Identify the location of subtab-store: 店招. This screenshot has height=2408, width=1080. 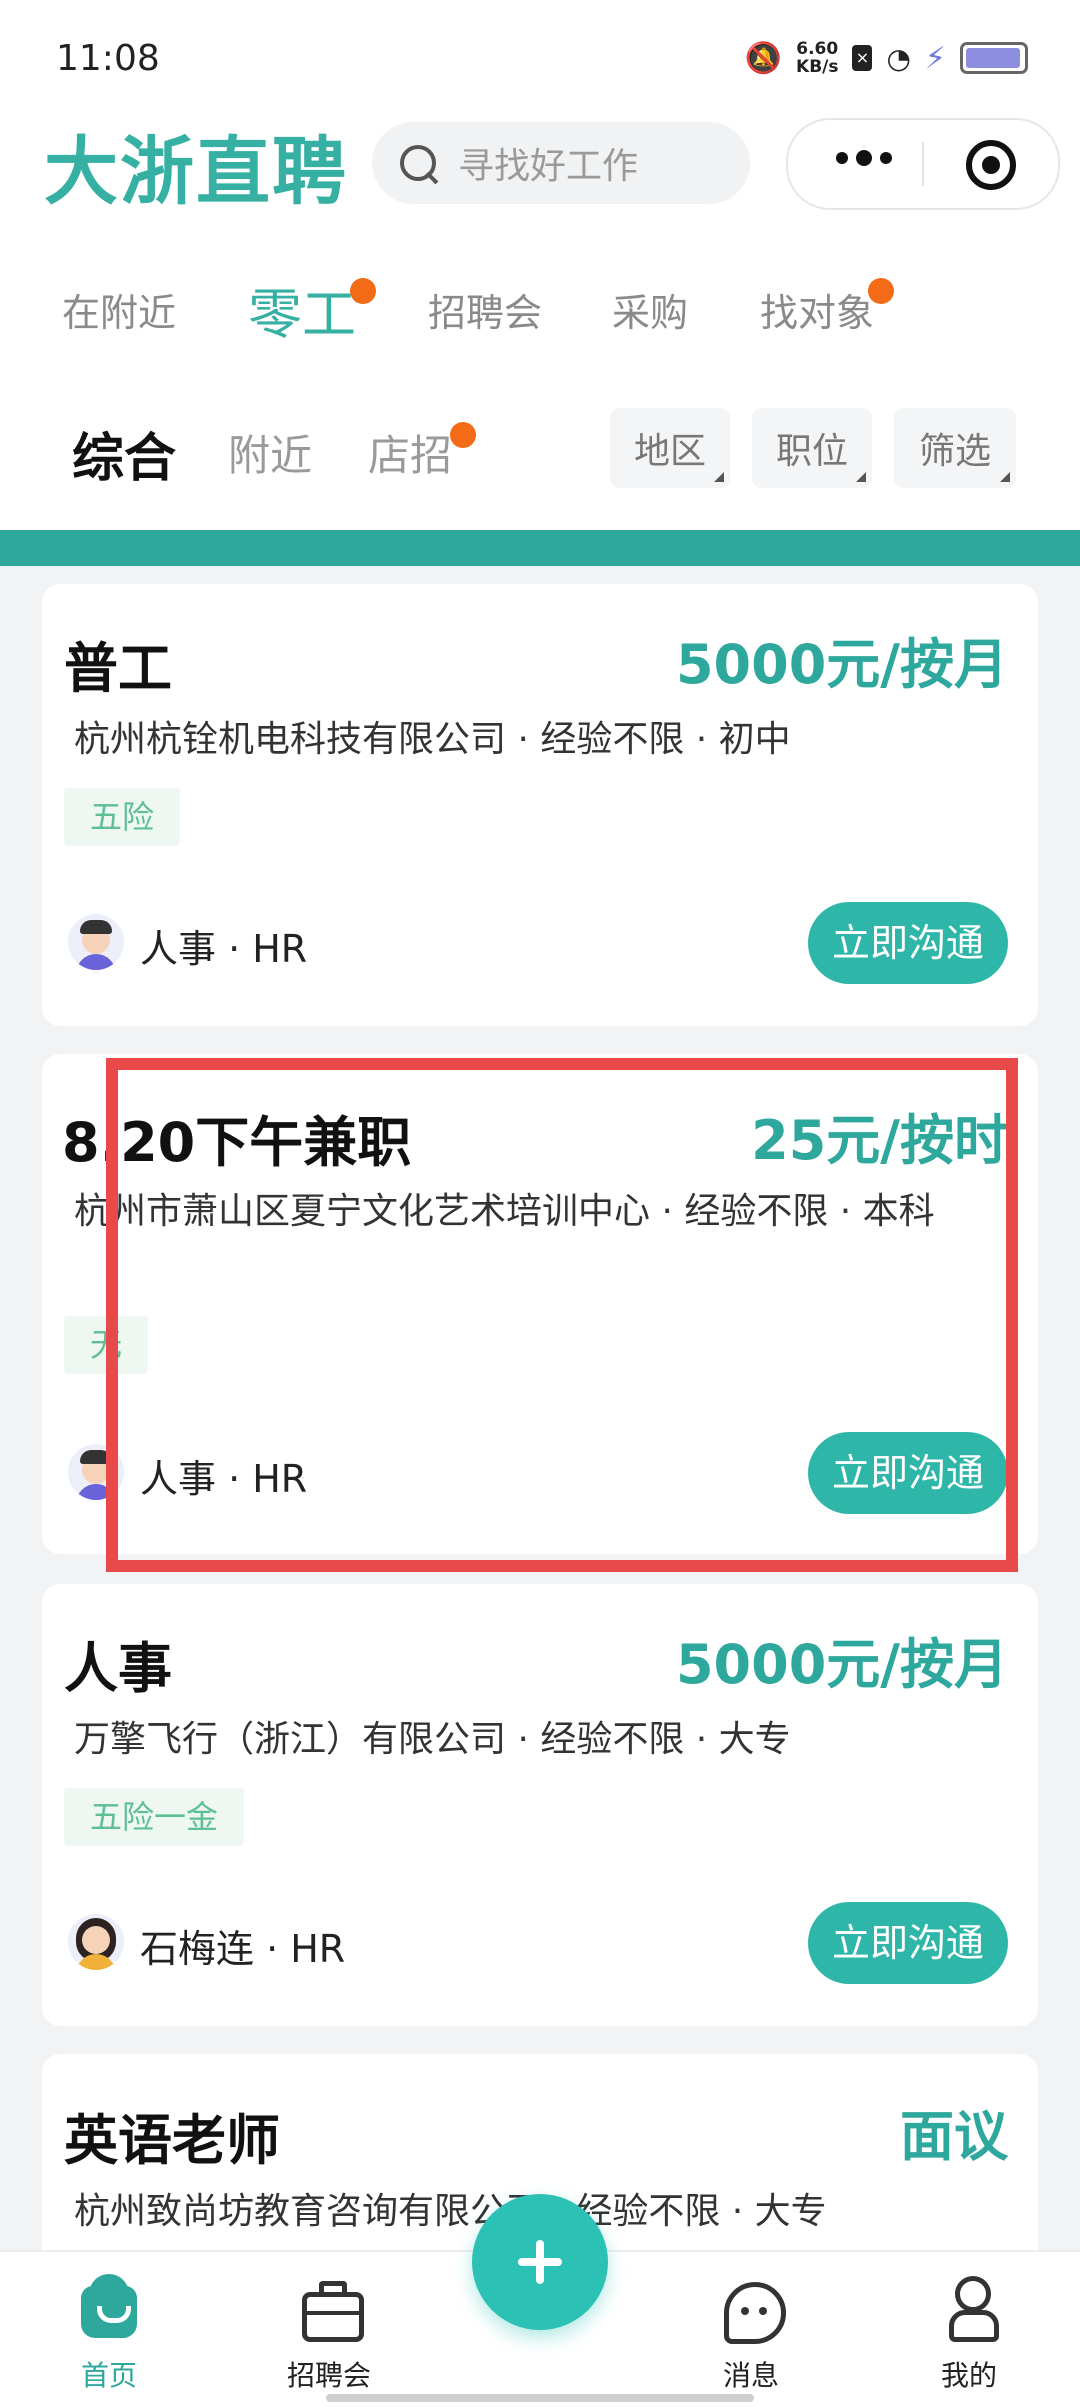
(410, 452).